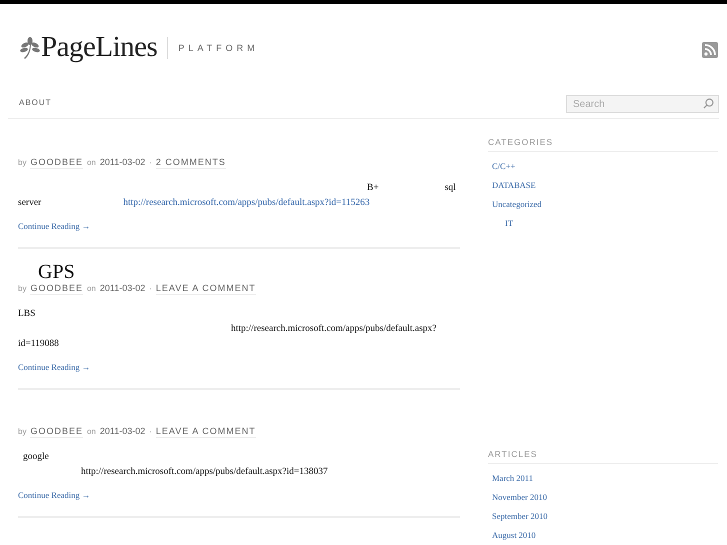  Describe the element at coordinates (30, 47) in the screenshot. I see `leaf-icon` at that location.